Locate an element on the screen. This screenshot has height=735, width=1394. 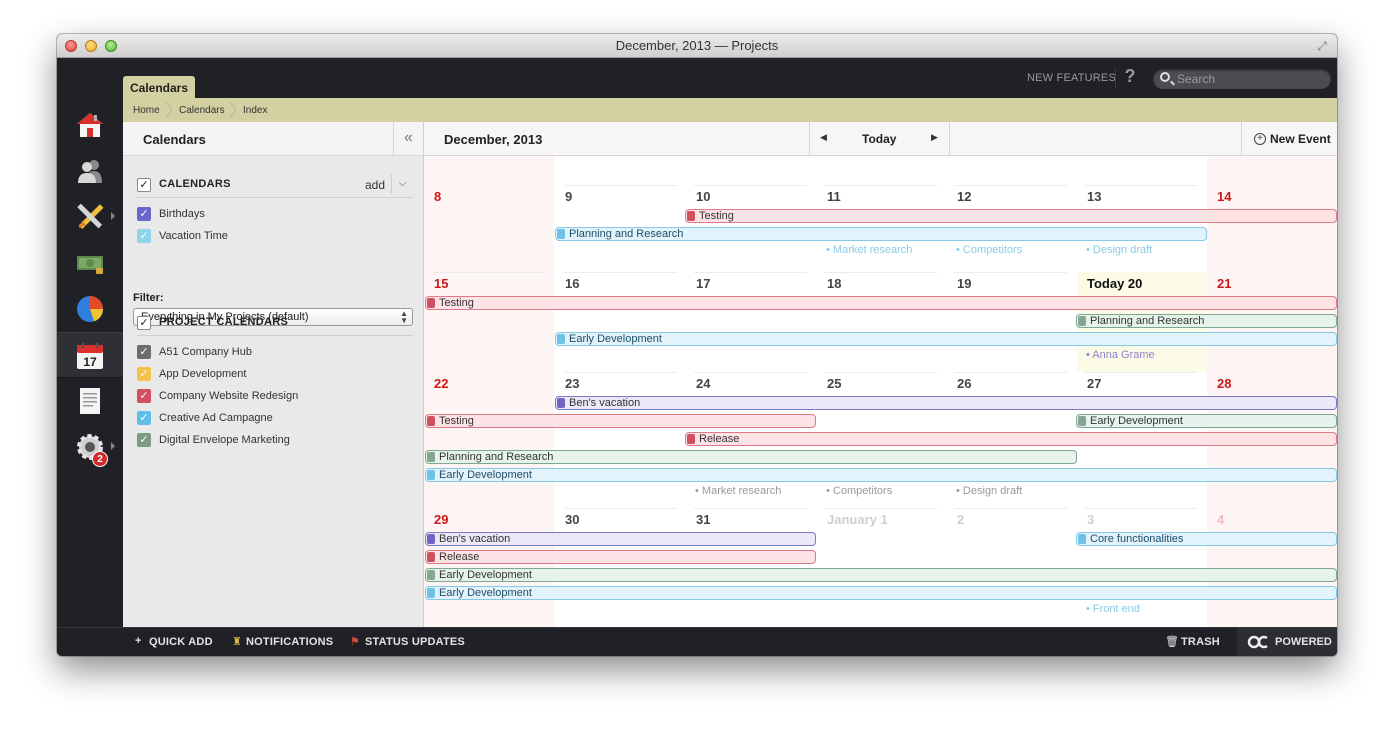
day-number: 22 is located at coordinates (441, 383).